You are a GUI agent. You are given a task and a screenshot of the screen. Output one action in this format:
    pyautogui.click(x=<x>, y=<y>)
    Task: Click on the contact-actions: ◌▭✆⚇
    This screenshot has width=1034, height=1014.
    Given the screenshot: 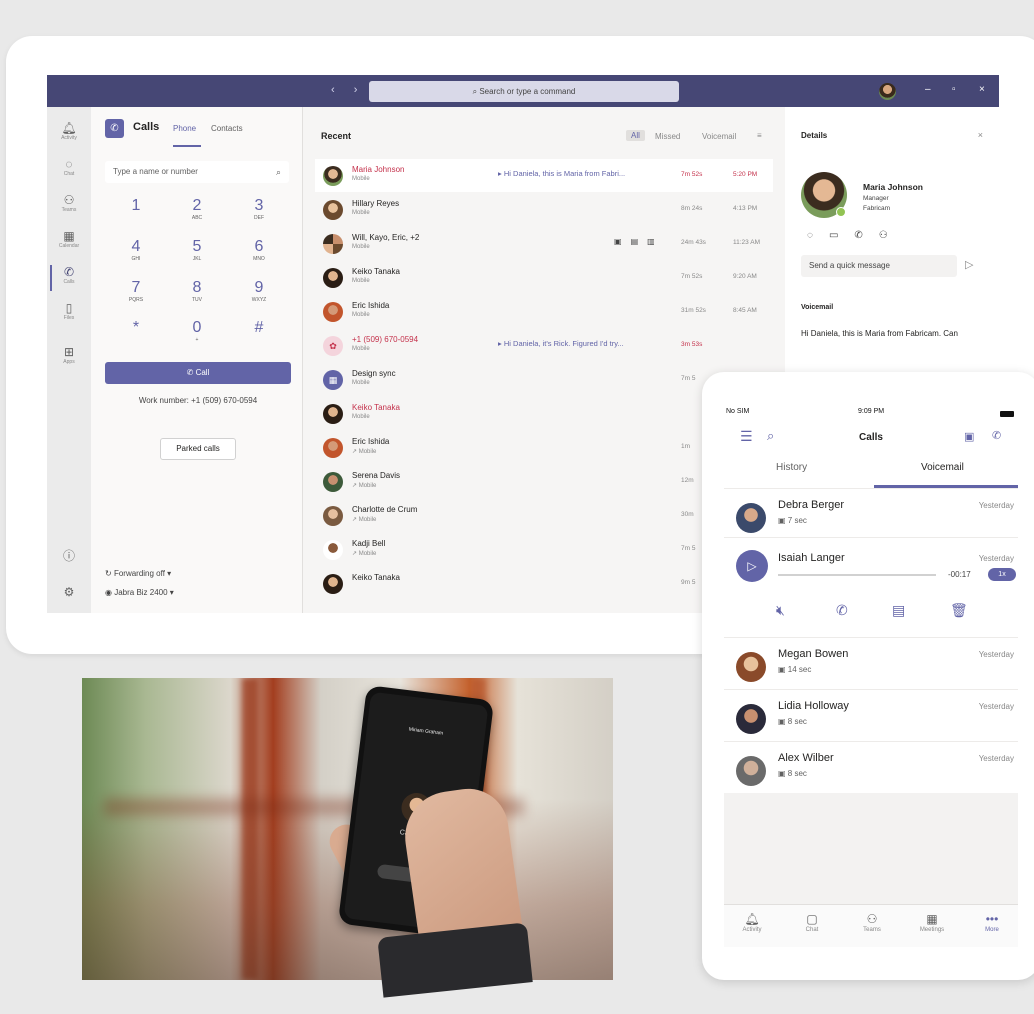 What is the action you would take?
    pyautogui.click(x=855, y=235)
    